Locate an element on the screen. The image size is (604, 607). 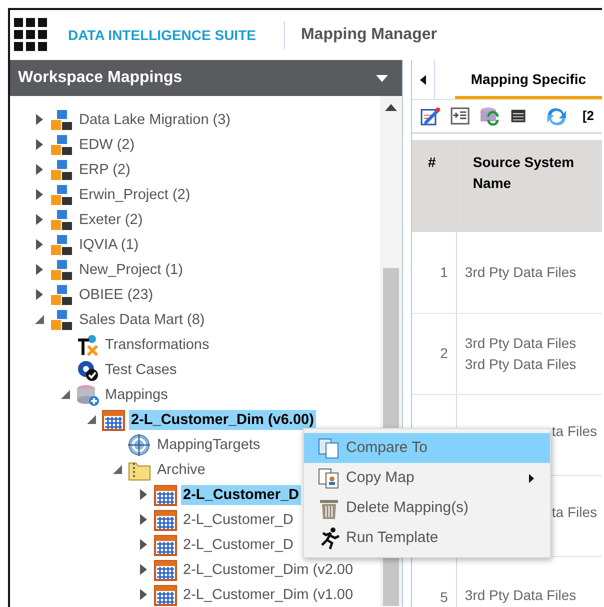
documents-icon is located at coordinates (329, 448).